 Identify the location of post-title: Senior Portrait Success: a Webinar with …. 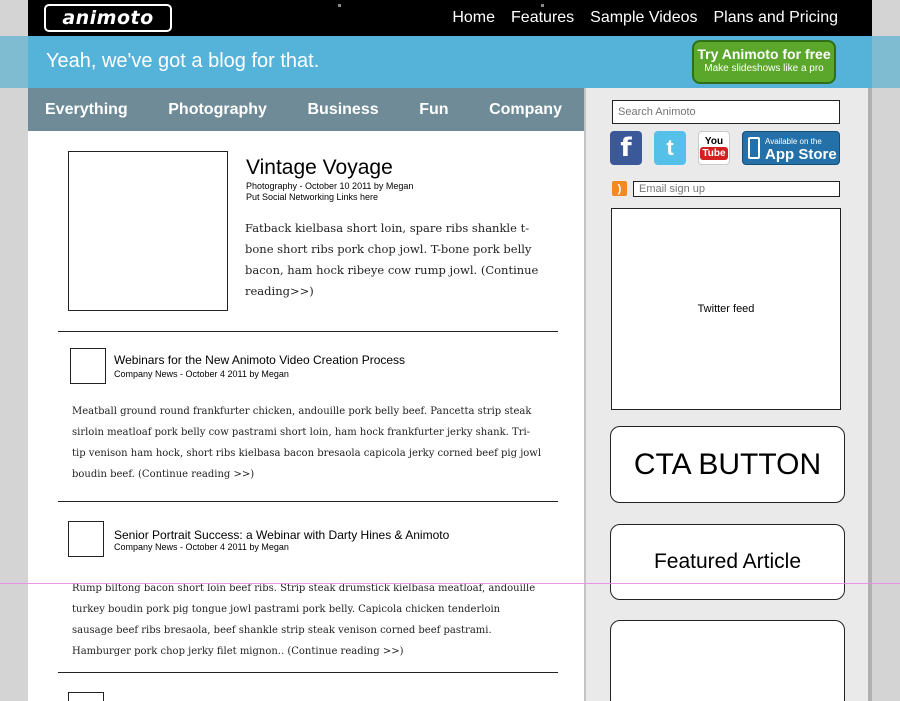
(281, 535).